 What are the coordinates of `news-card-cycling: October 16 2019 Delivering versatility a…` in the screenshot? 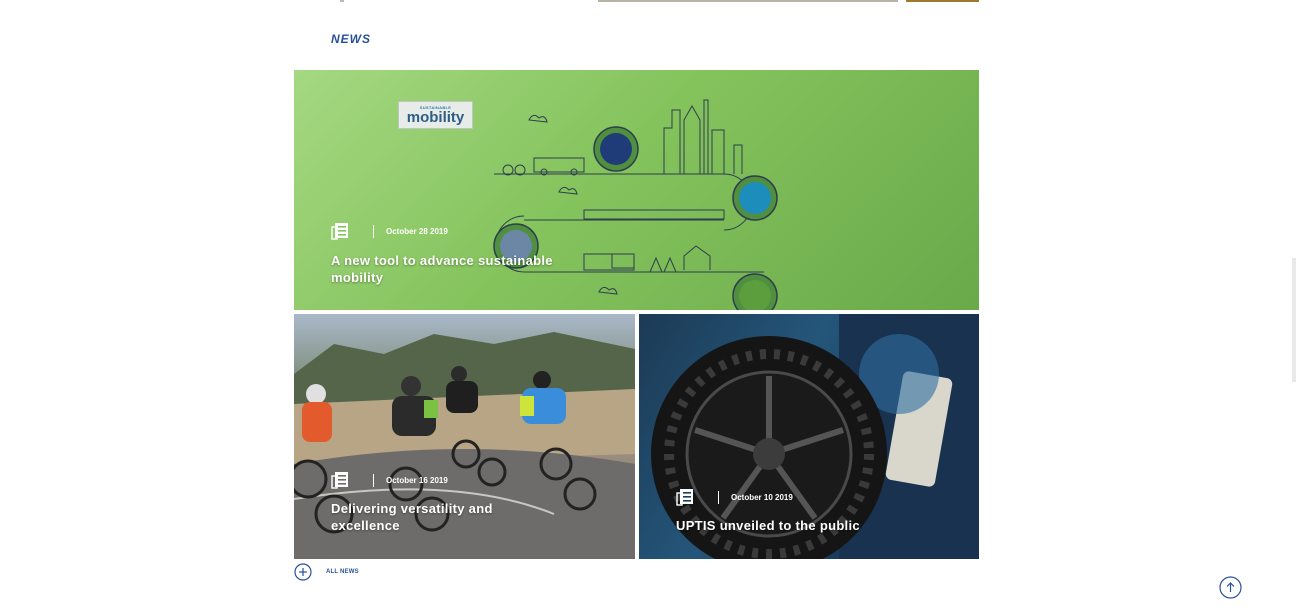 It's located at (464, 436).